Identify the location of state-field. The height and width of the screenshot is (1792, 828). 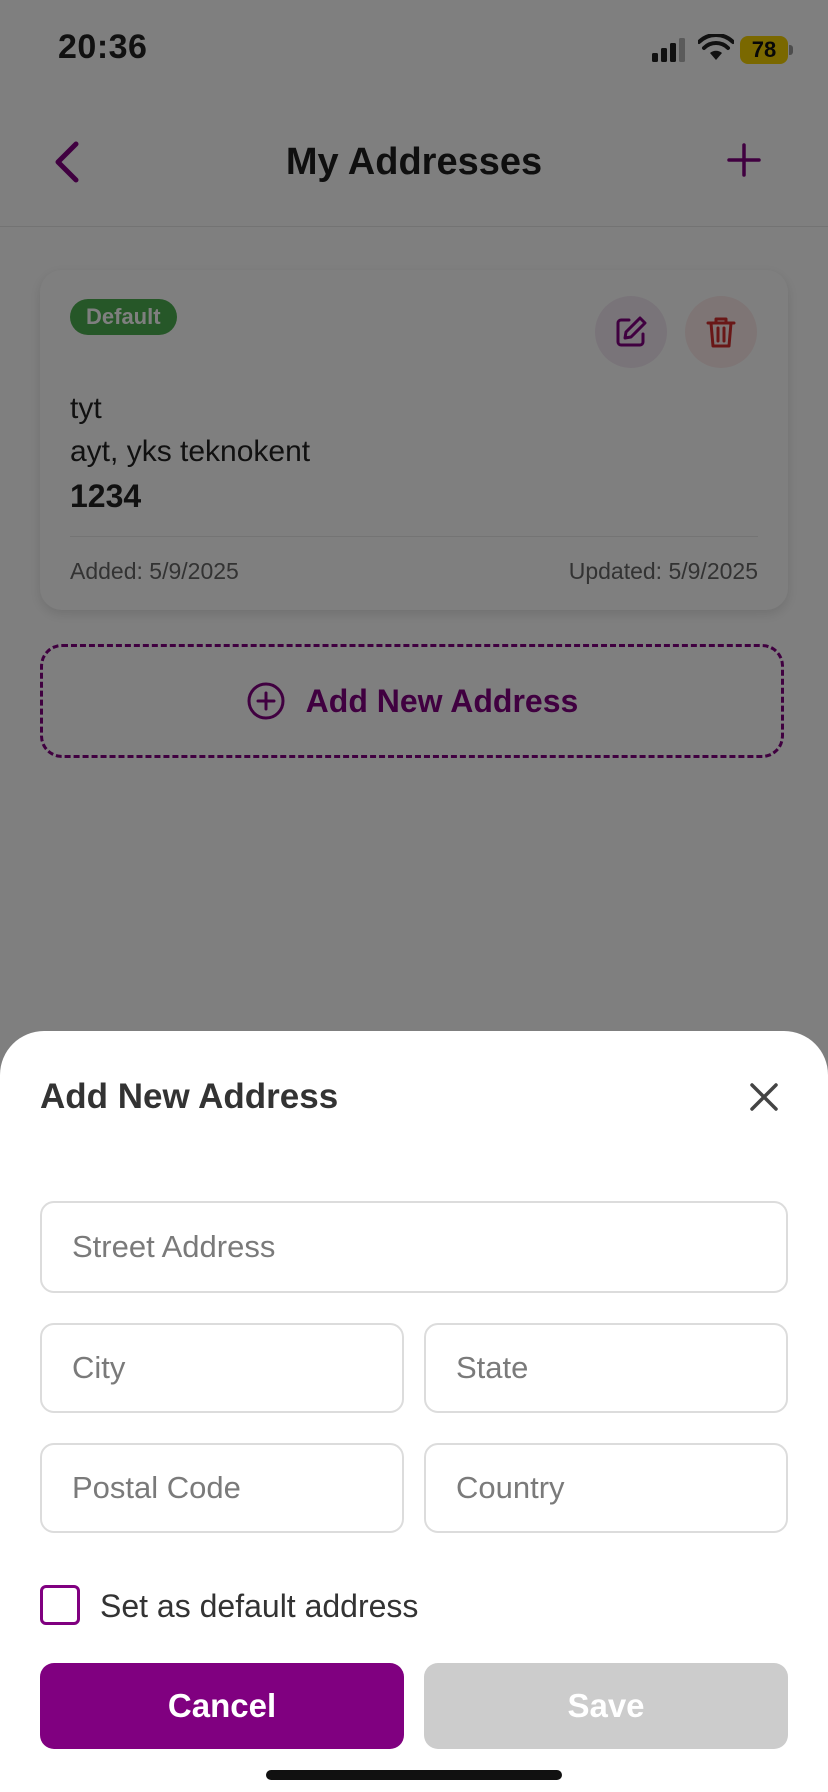
(606, 1368).